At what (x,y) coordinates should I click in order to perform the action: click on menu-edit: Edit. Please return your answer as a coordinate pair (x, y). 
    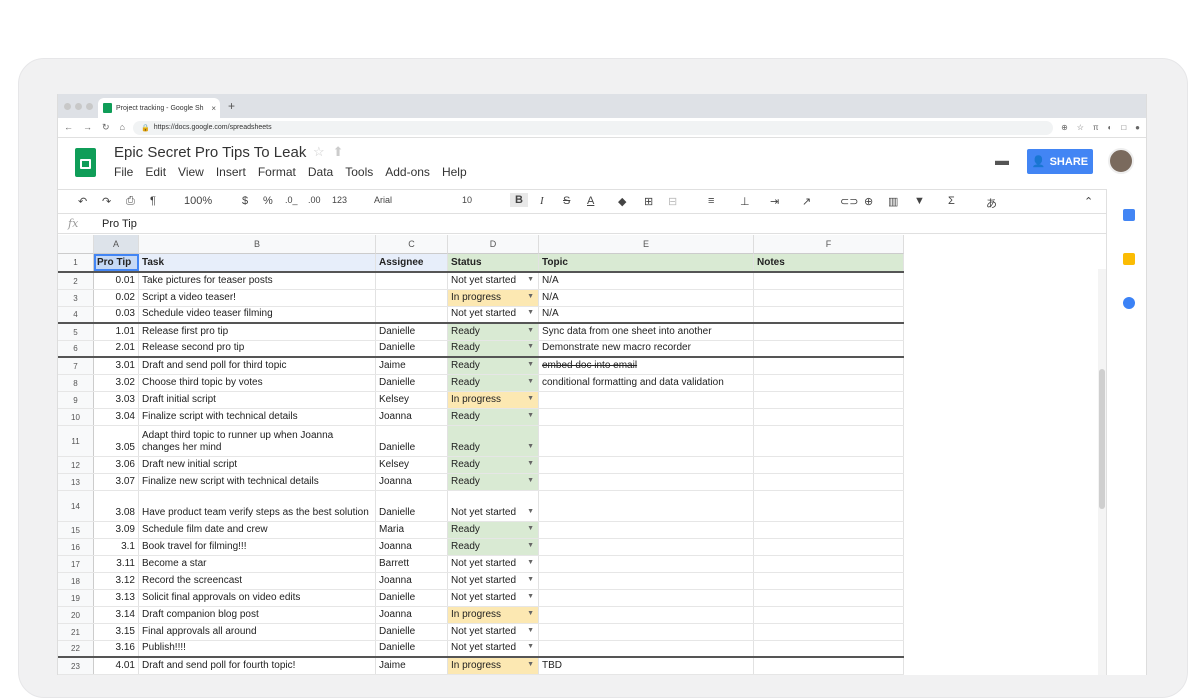
    Looking at the image, I should click on (155, 172).